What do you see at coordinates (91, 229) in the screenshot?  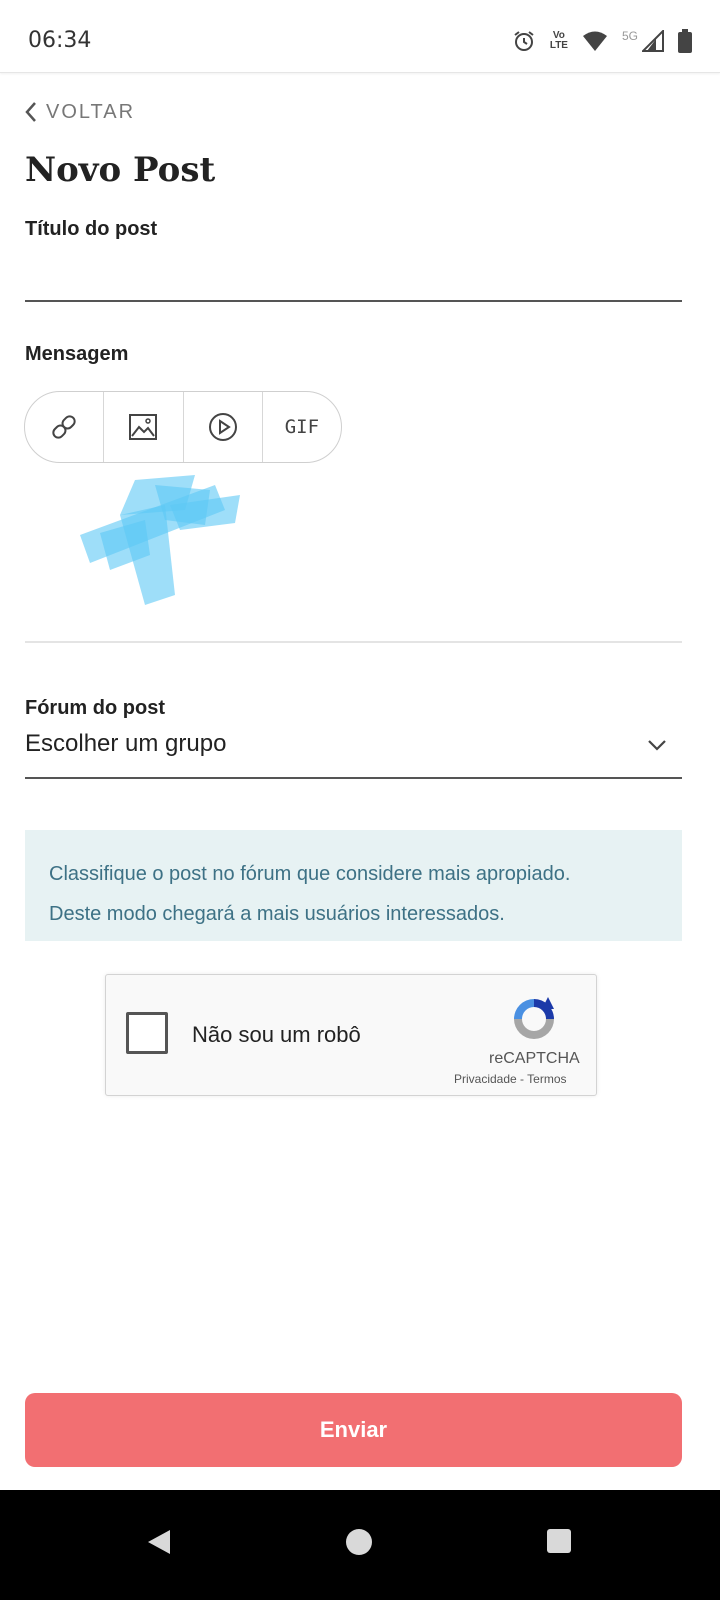 I see `title-label: Título do post` at bounding box center [91, 229].